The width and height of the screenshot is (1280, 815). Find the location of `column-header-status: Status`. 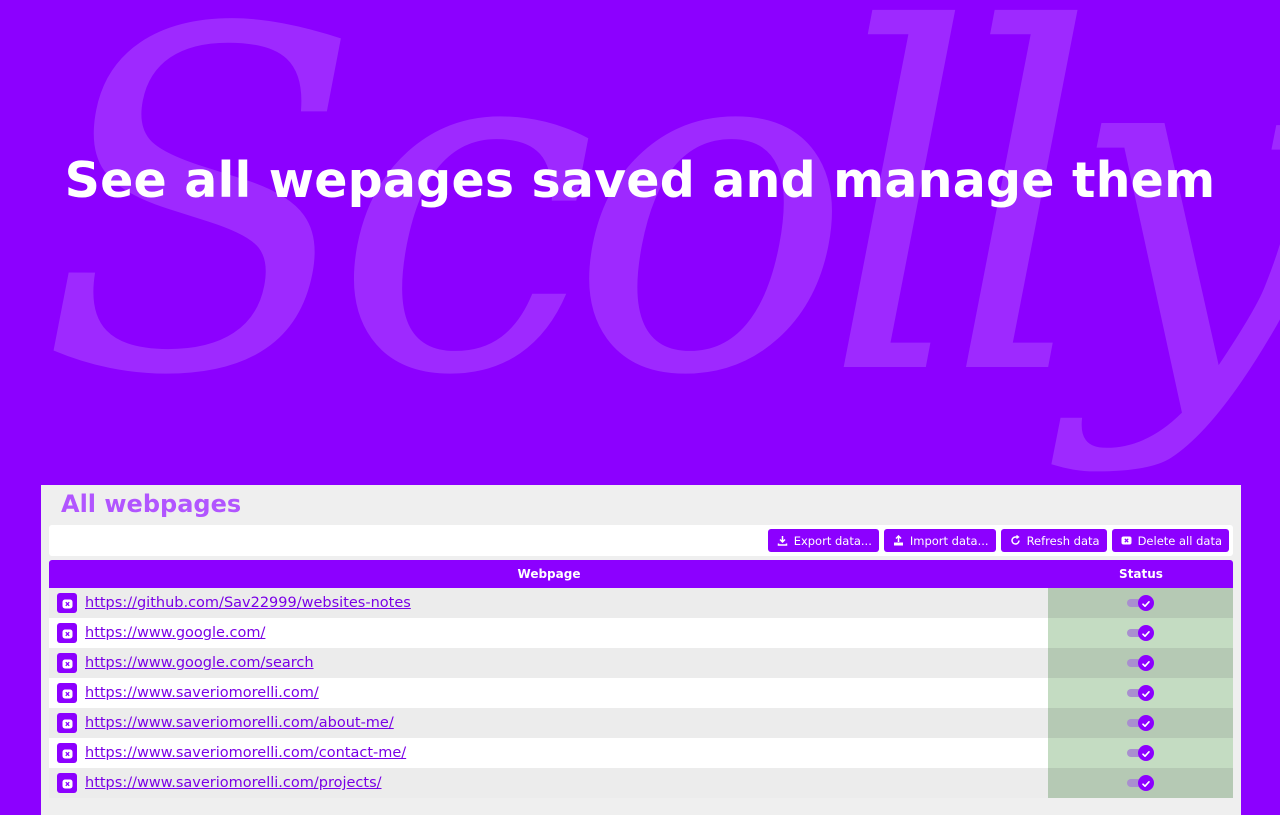

column-header-status: Status is located at coordinates (1141, 574).